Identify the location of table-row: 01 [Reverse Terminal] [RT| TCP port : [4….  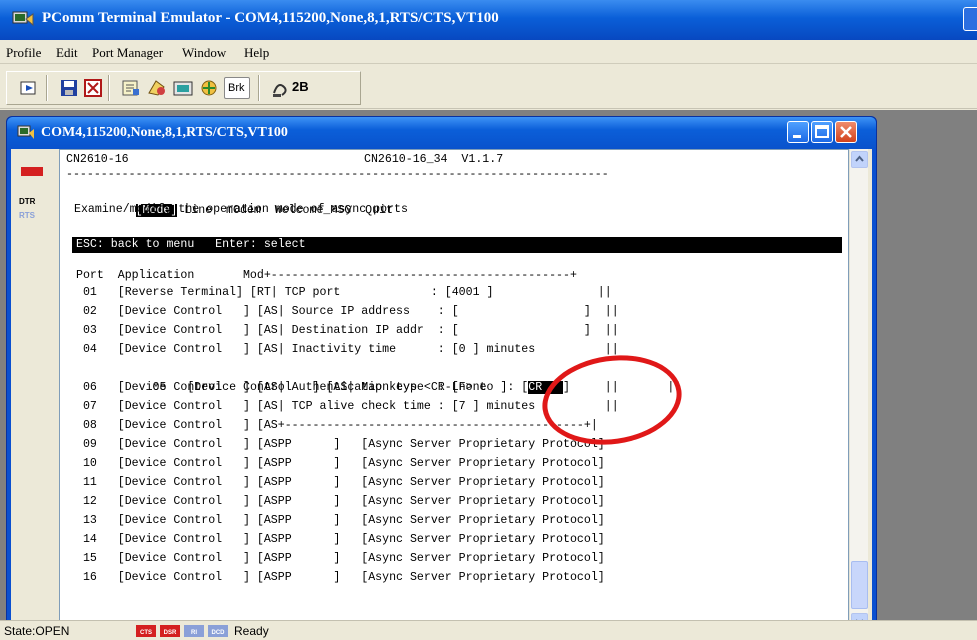
(344, 292).